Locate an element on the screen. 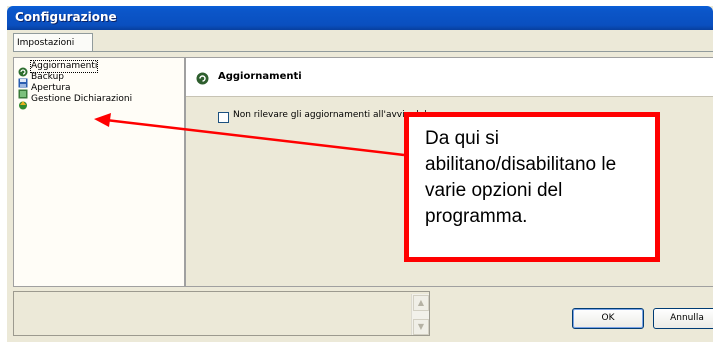  tree-item-label: Apertura is located at coordinates (51, 88).